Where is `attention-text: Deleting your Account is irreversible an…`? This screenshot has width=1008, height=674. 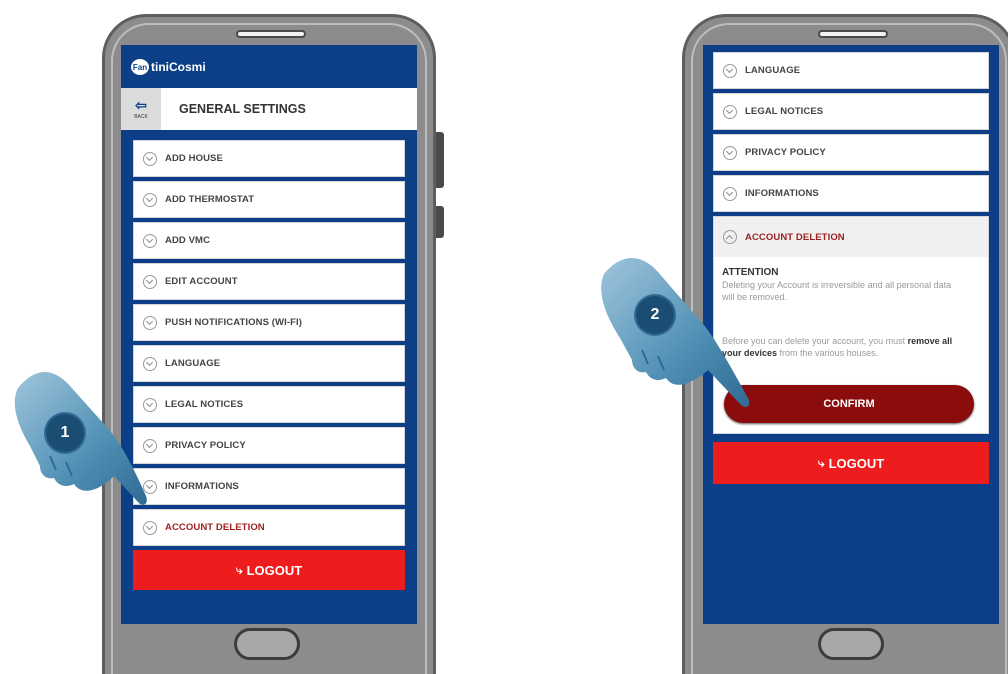 attention-text: Deleting your Account is irreversible an… is located at coordinates (837, 291).